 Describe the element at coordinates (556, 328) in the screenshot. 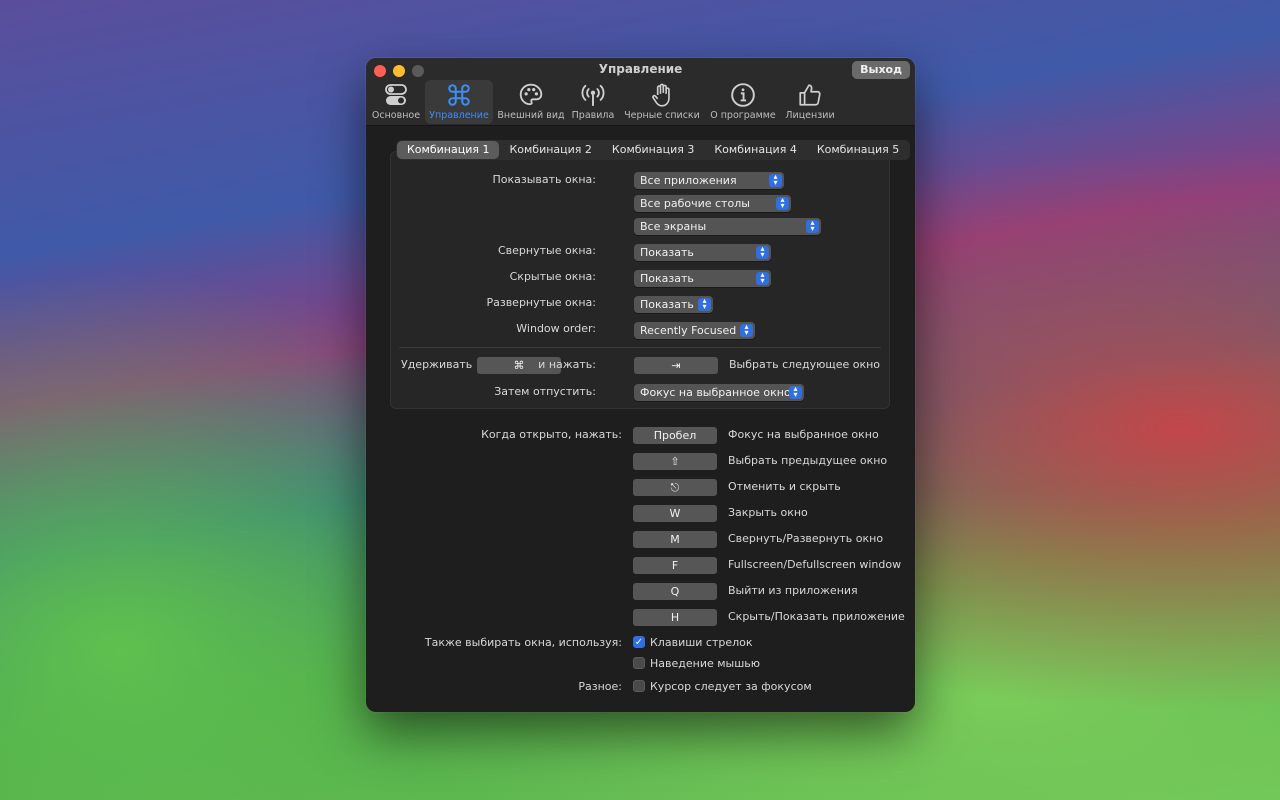

I see `window-order-label: Window order:` at that location.